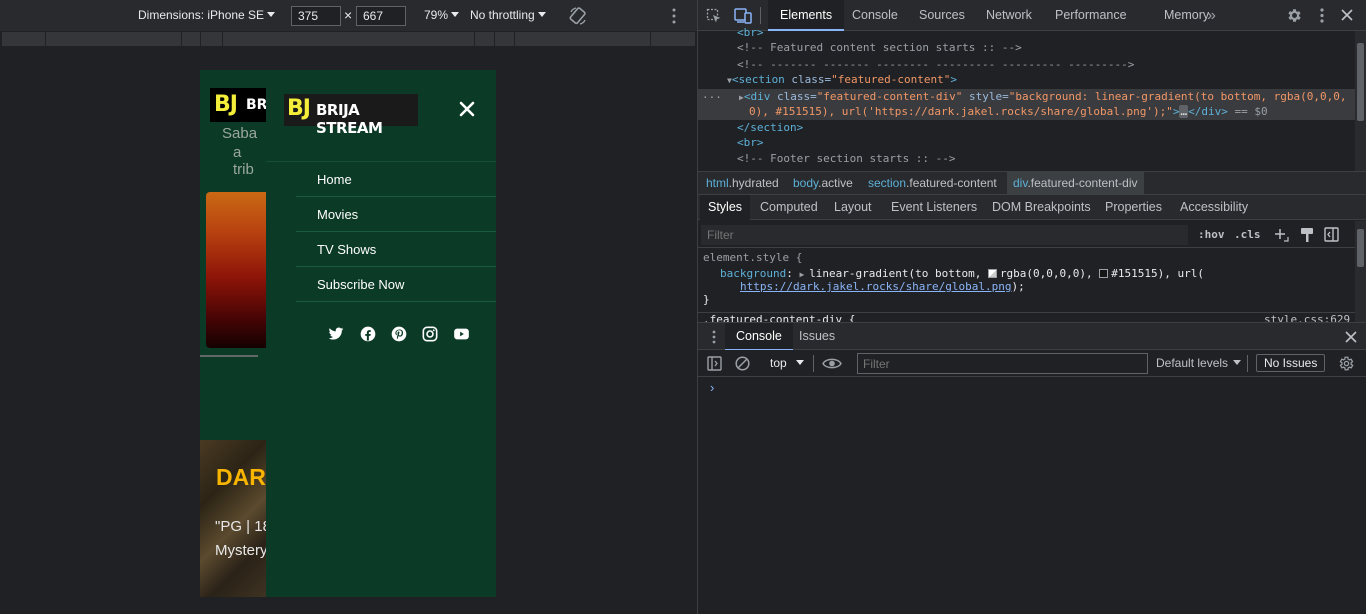  I want to click on tab-memory: Memory, so click(1186, 15).